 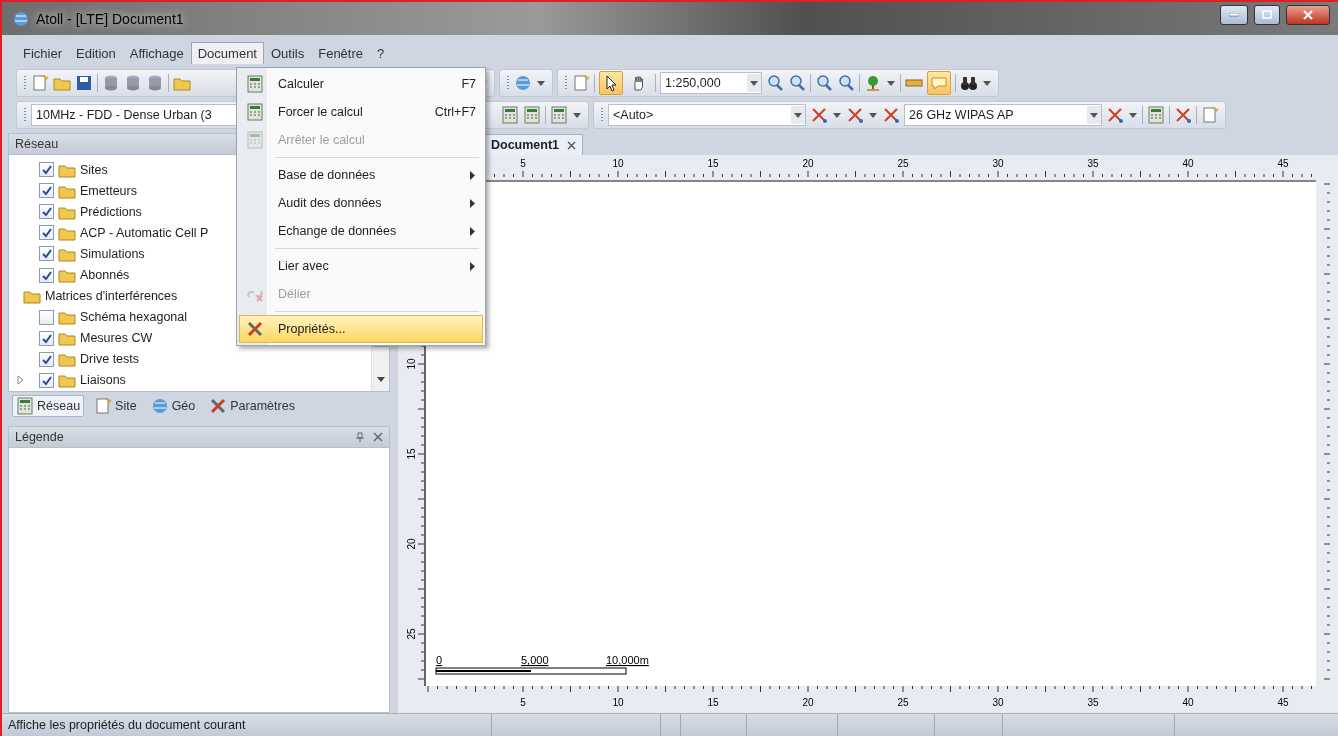 What do you see at coordinates (1210, 115) in the screenshot?
I see `export-icon` at bounding box center [1210, 115].